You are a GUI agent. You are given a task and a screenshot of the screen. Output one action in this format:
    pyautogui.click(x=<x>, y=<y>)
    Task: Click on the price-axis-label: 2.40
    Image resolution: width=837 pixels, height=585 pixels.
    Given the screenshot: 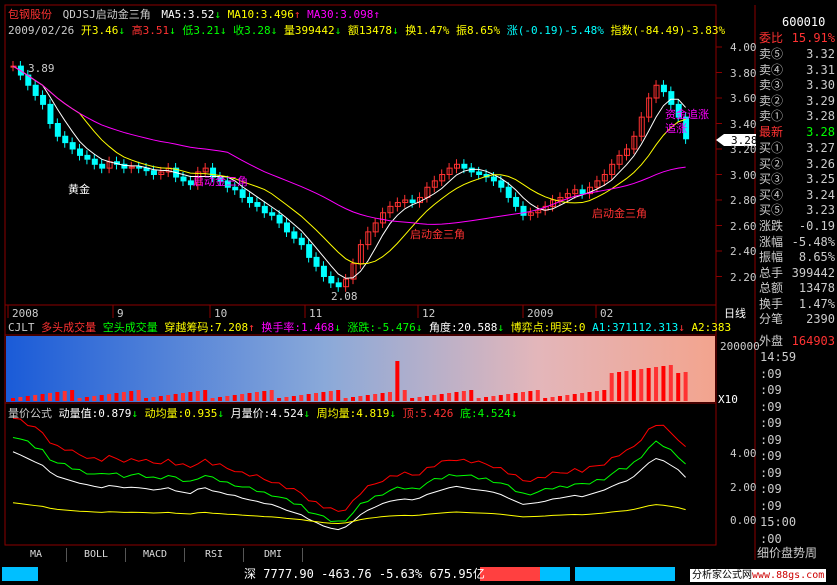 What is the action you would take?
    pyautogui.click(x=743, y=251)
    